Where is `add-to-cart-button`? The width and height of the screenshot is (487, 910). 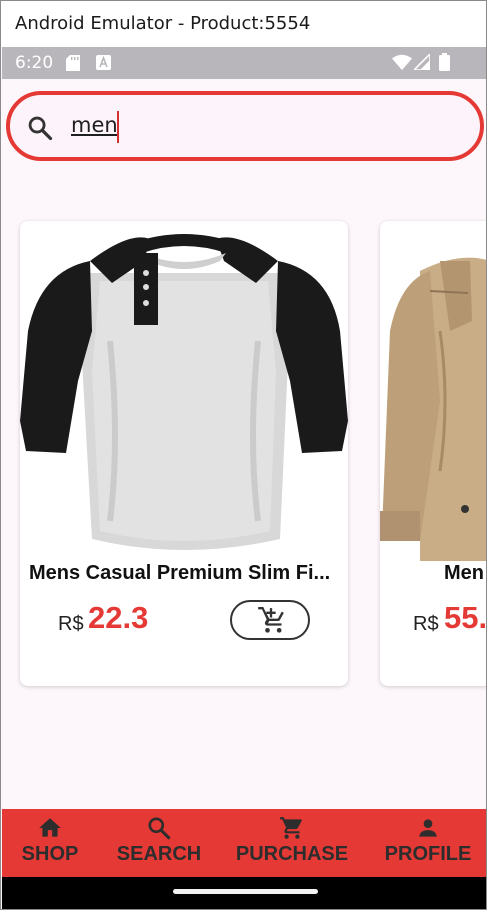
add-to-cart-button is located at coordinates (270, 620).